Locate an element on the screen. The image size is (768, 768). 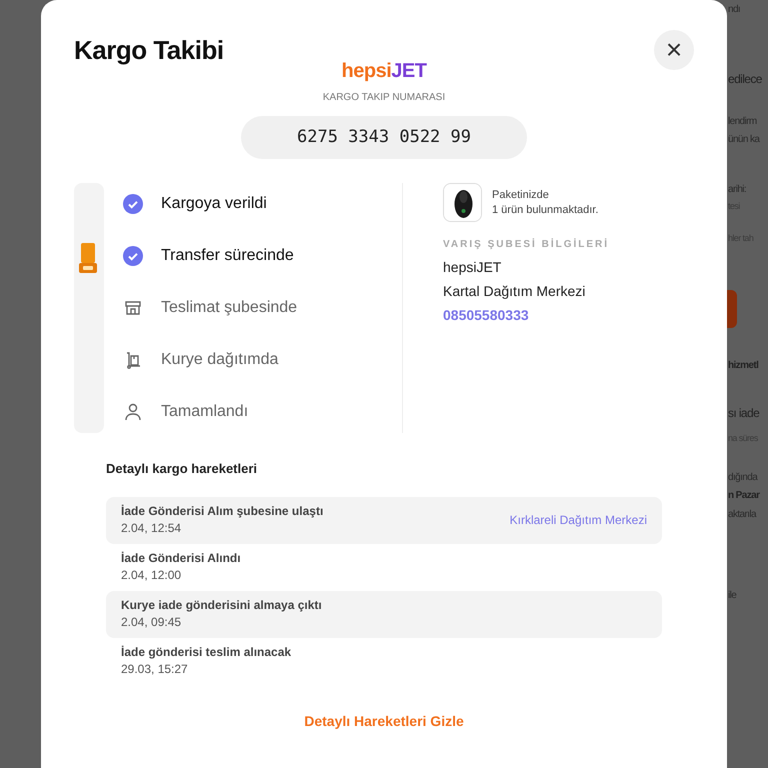
modal-title: Kargo Takibi is located at coordinates (149, 50).